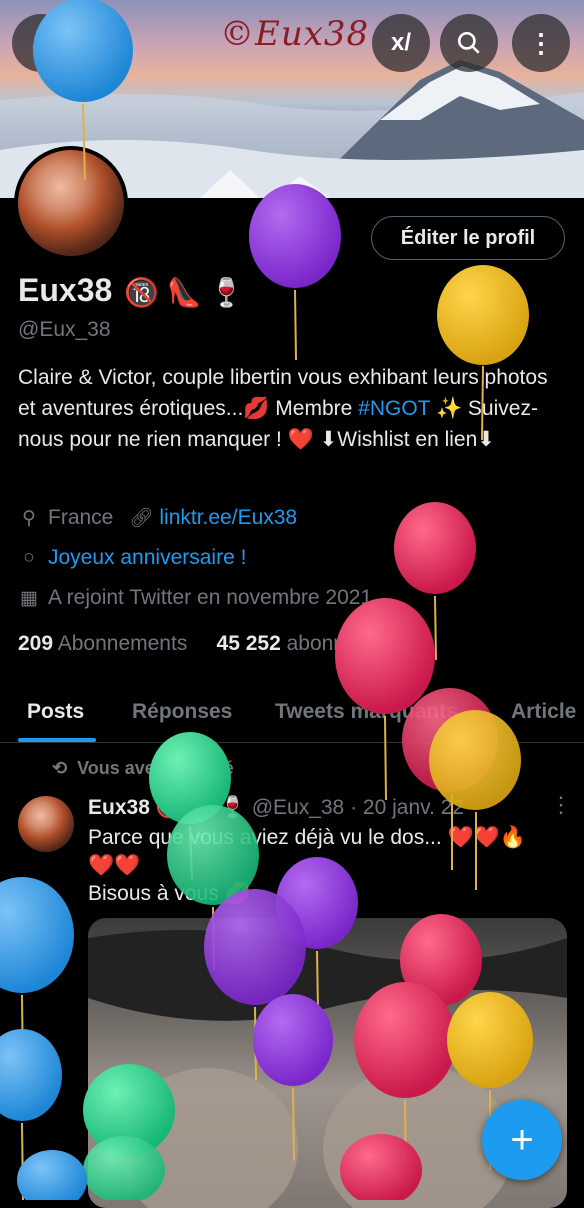  Describe the element at coordinates (295, 34) in the screenshot. I see `banner-watermark: ©Eux38` at that location.